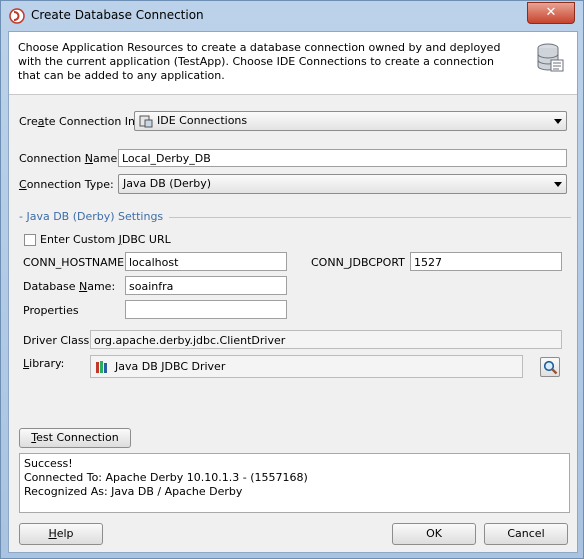 The image size is (584, 559). Describe the element at coordinates (44, 363) in the screenshot. I see `library-label: Library:` at that location.